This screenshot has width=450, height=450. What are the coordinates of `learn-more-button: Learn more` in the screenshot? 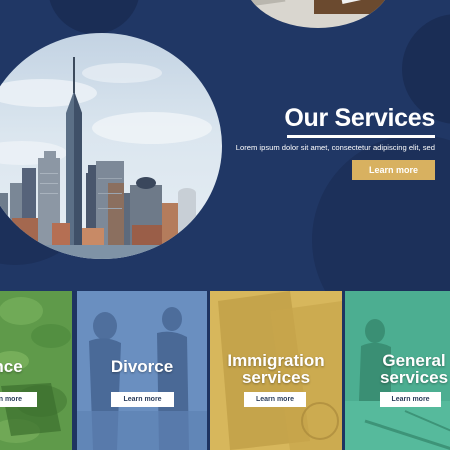 It's located at (393, 170).